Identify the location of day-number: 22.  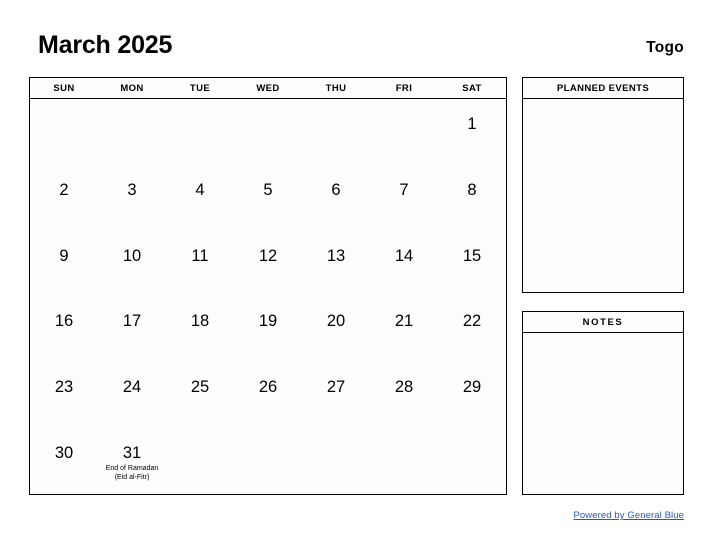
(472, 321).